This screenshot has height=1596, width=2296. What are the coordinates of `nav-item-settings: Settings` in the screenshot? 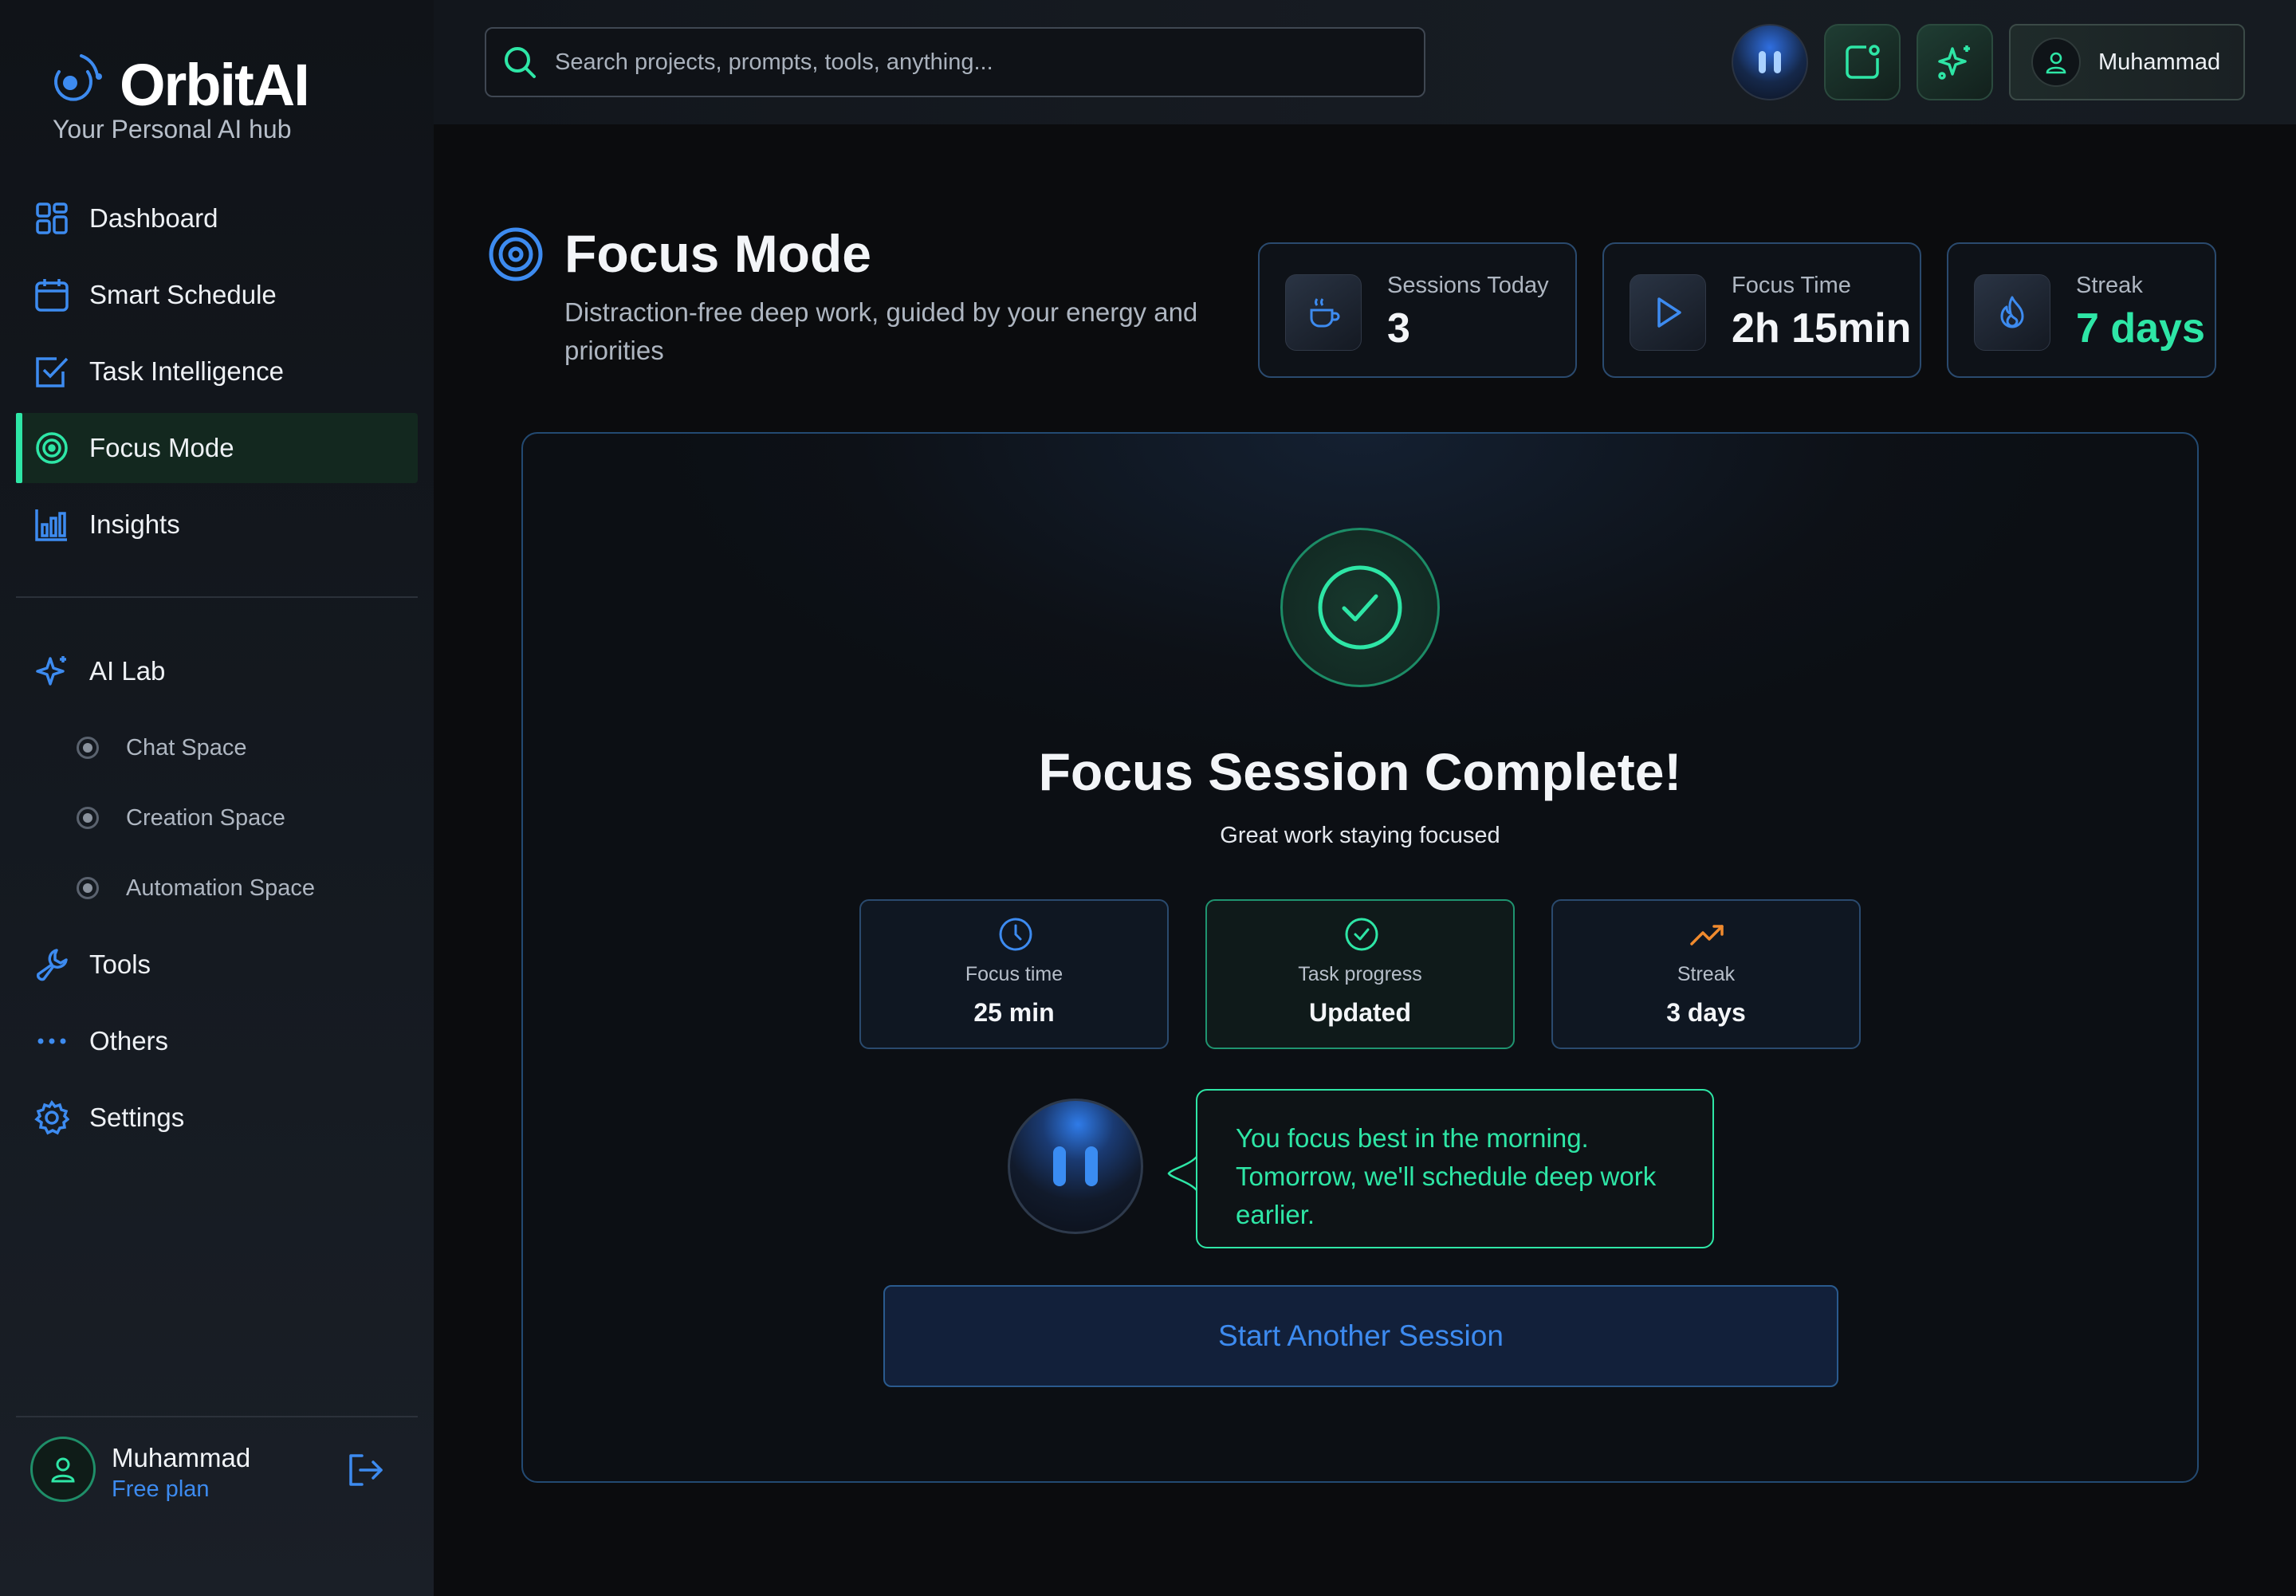 It's located at (217, 1118).